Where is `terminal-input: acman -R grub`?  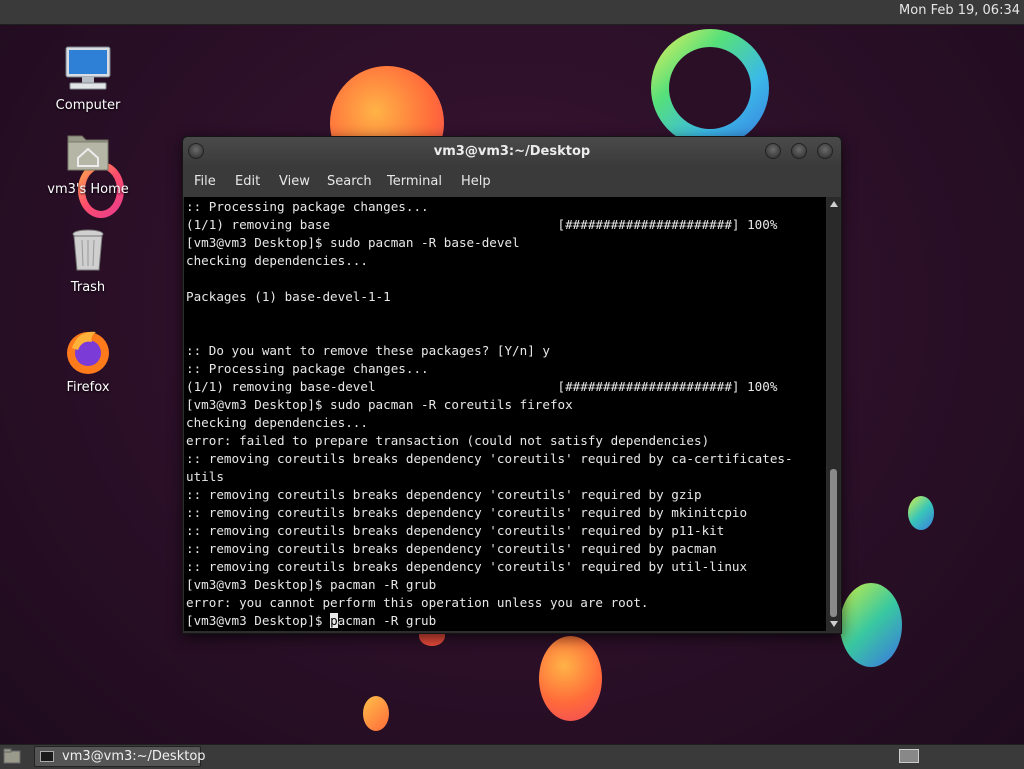
terminal-input: acman -R grub is located at coordinates (387, 620).